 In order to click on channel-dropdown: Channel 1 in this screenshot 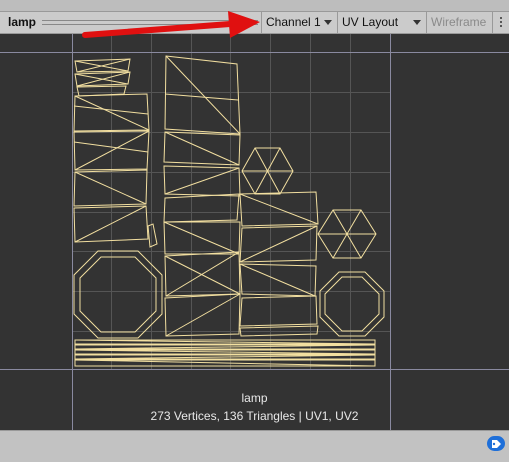, I will do `click(299, 22)`.